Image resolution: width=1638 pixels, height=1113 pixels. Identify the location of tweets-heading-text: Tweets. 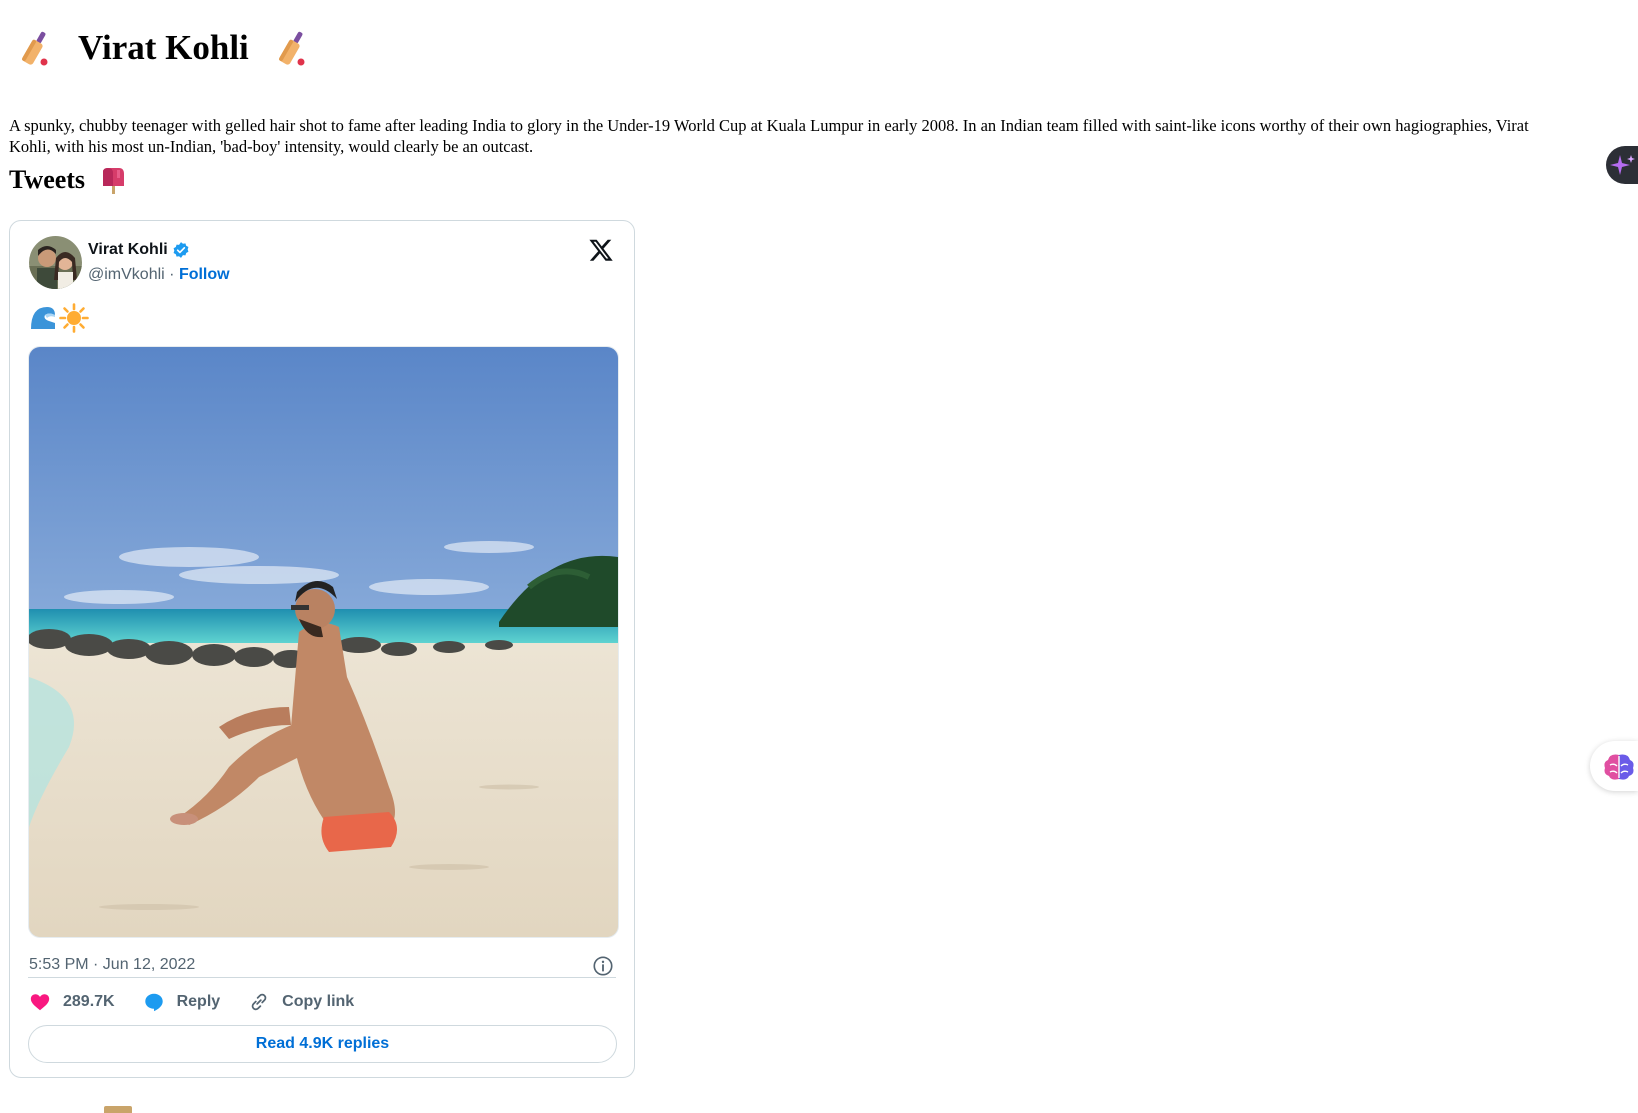
(47, 179).